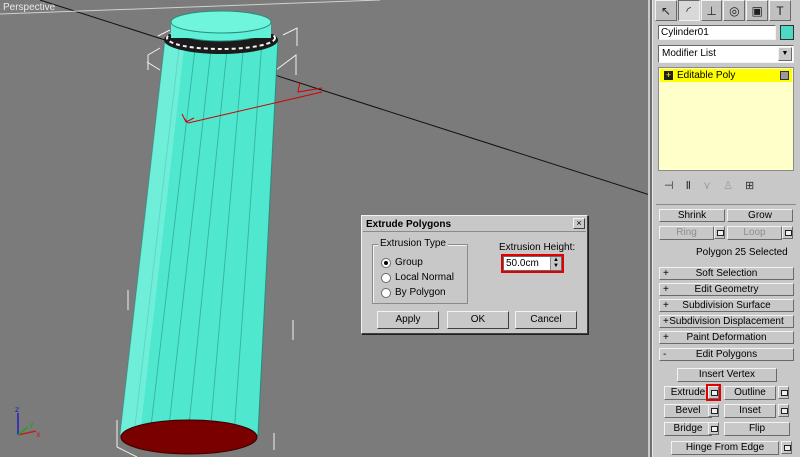 Image resolution: width=800 pixels, height=457 pixels. What do you see at coordinates (707, 185) in the screenshot?
I see `make-unique-icon: ⋎` at bounding box center [707, 185].